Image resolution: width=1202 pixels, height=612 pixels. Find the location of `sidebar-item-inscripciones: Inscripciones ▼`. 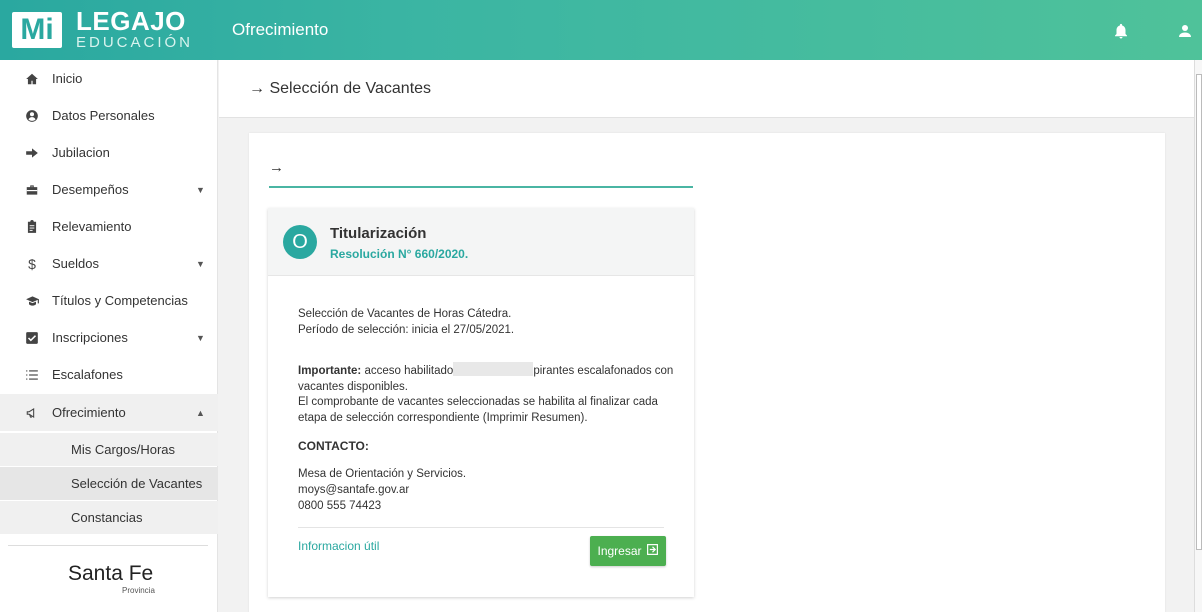

sidebar-item-inscripciones: Inscripciones ▼ is located at coordinates (109, 337).